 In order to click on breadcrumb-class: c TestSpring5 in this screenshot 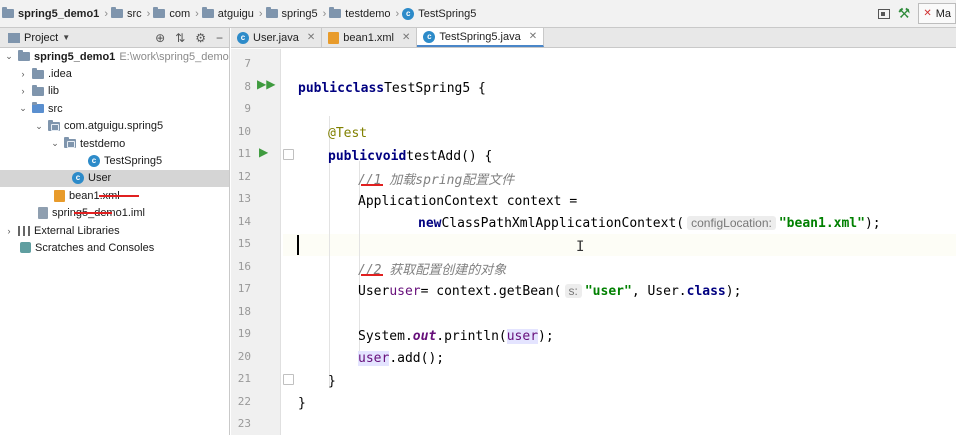, I will do `click(439, 13)`.